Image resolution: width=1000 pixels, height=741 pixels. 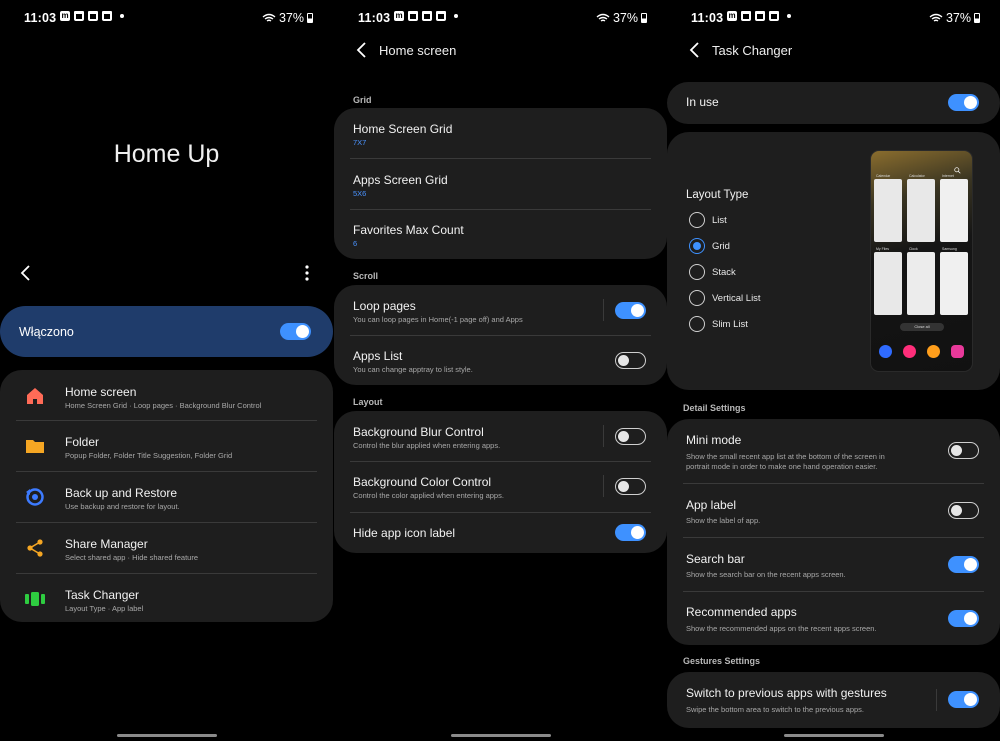 I want to click on preview-search-icon, so click(x=957, y=170).